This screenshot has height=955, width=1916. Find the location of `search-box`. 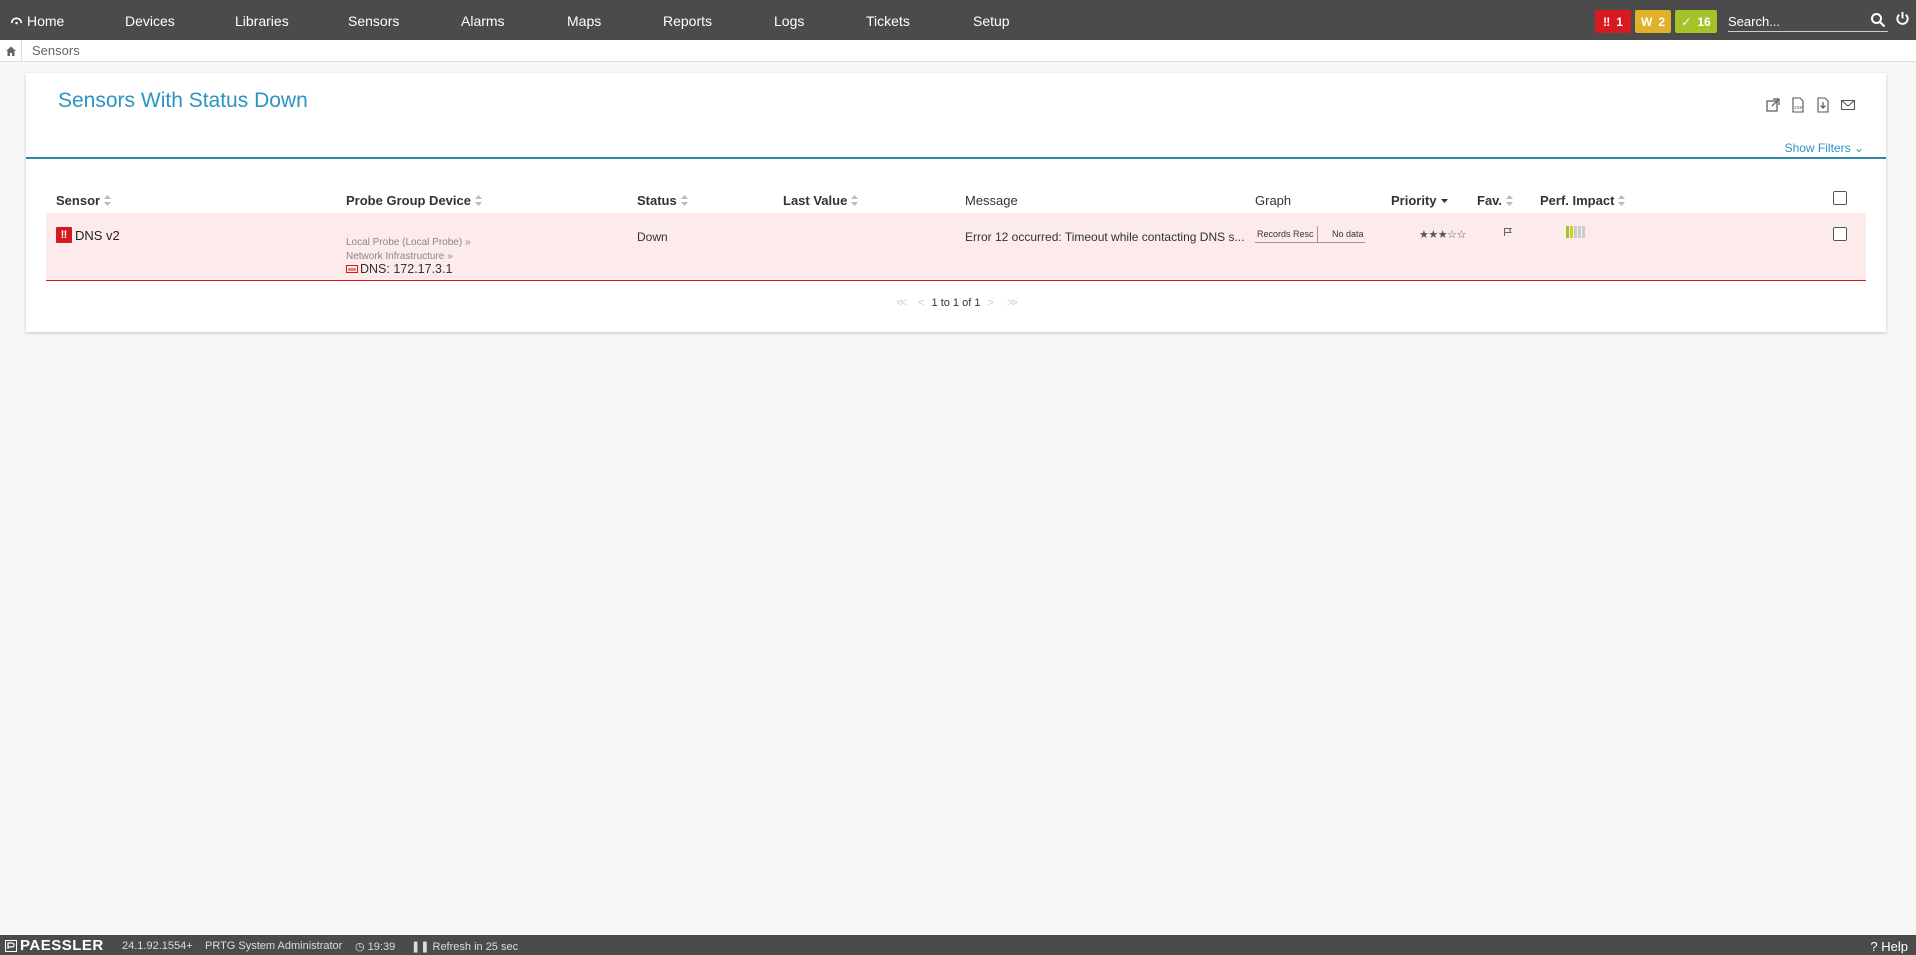

search-box is located at coordinates (1808, 22).